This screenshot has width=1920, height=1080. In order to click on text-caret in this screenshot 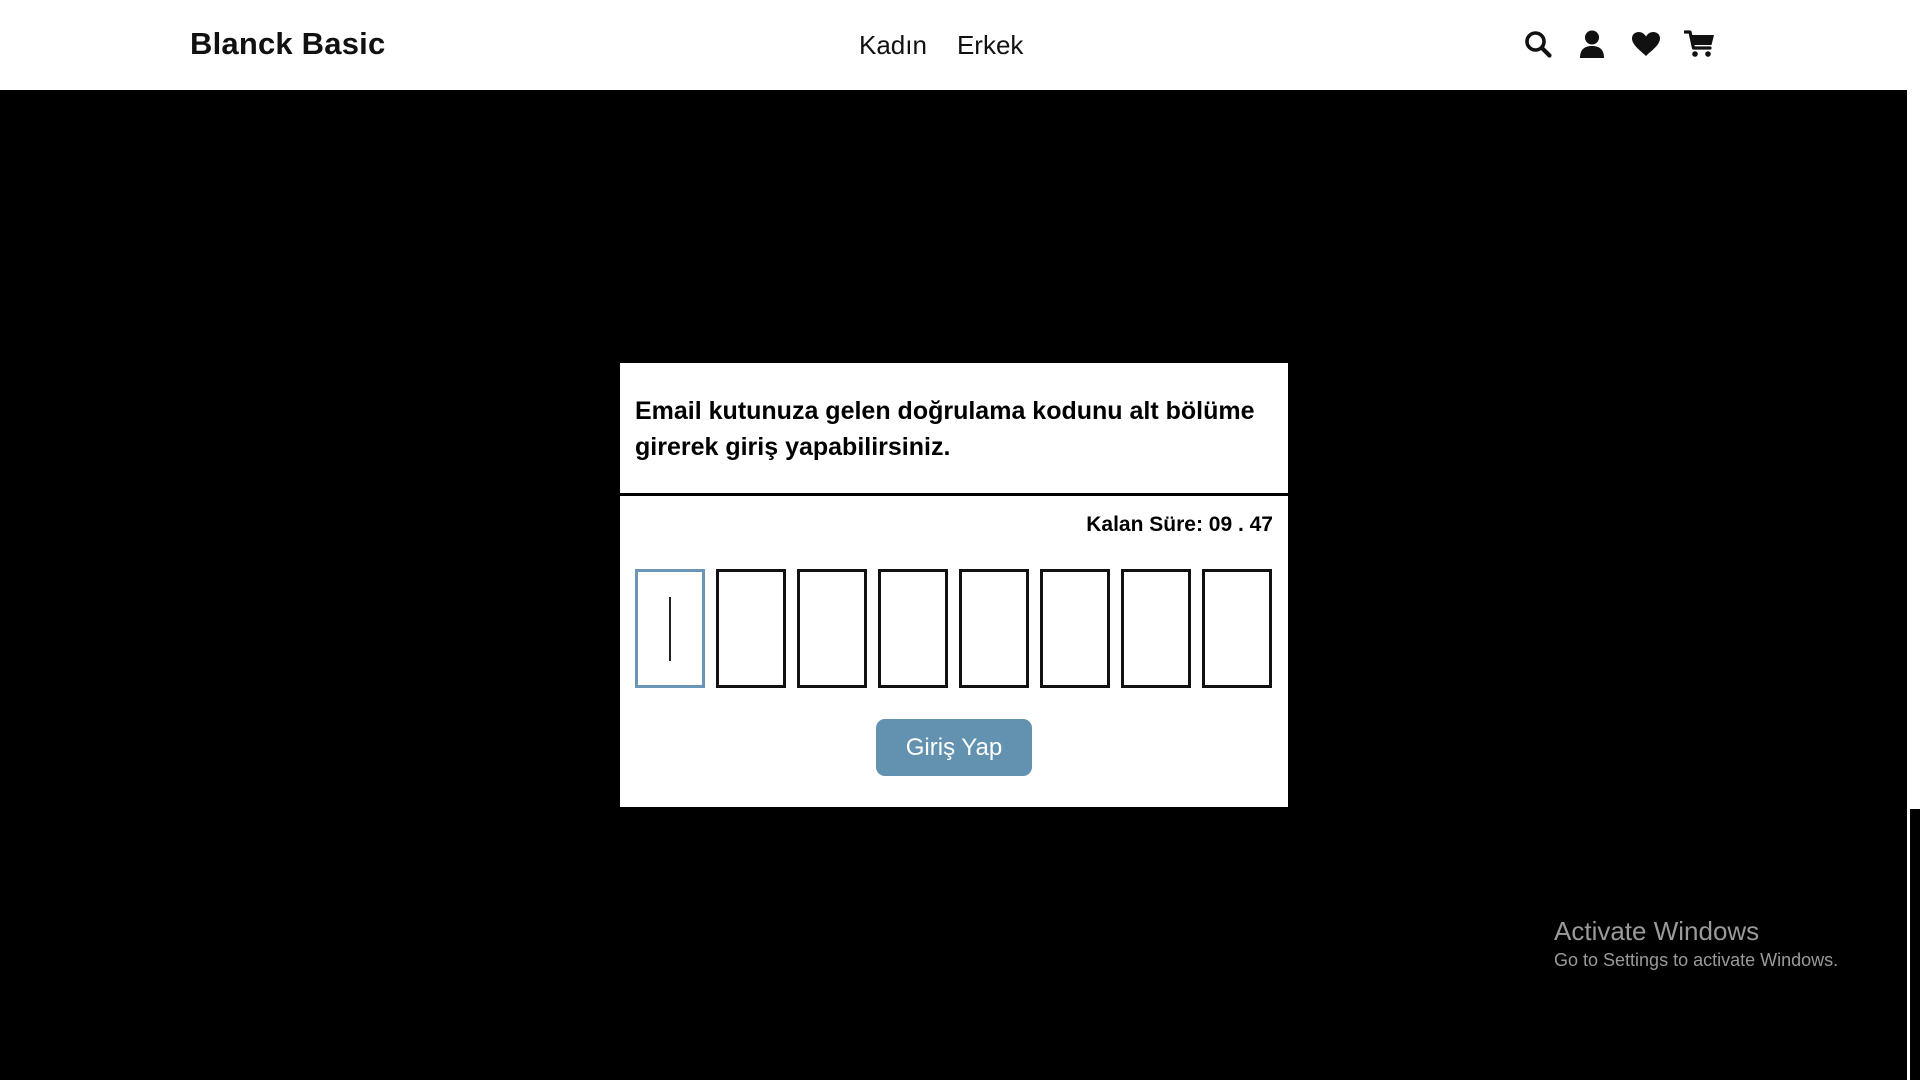, I will do `click(670, 629)`.